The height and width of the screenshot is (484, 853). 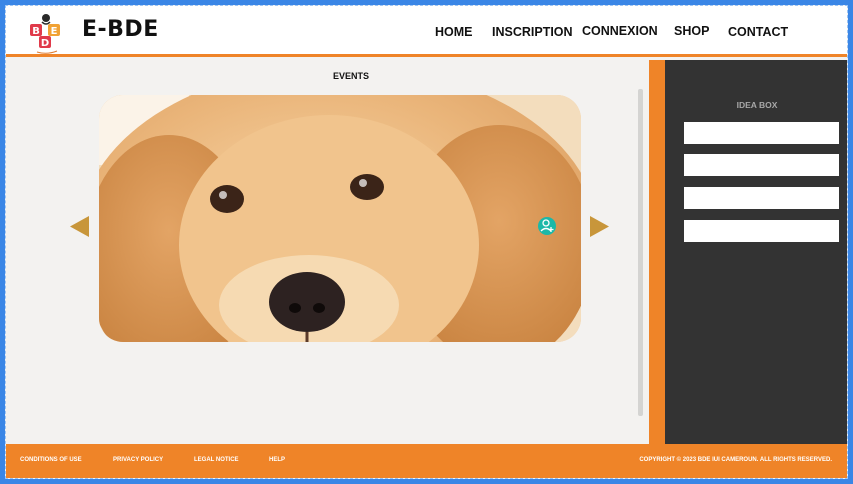 I want to click on triangle-left-icon, so click(x=79, y=226).